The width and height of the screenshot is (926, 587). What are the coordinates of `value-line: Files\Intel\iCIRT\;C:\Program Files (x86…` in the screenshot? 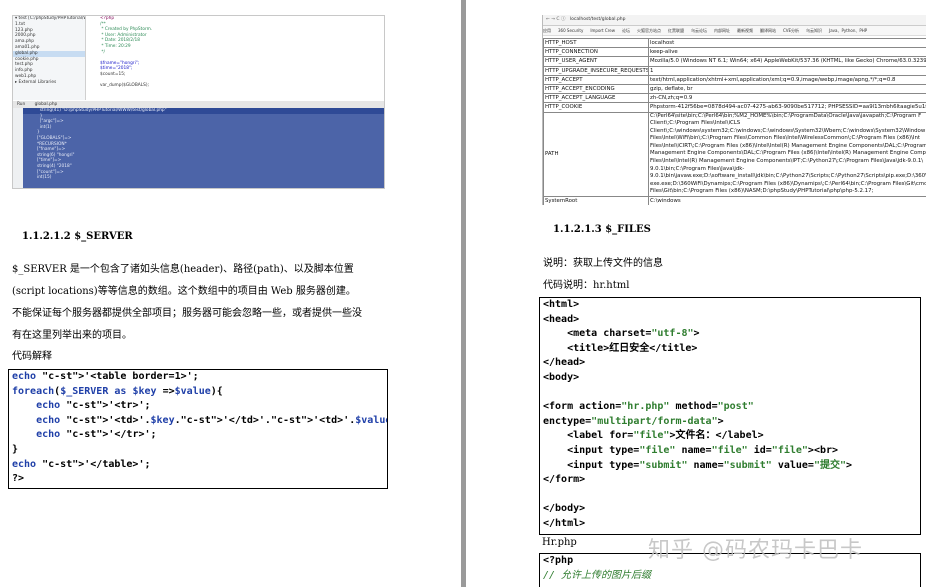 It's located at (788, 145).